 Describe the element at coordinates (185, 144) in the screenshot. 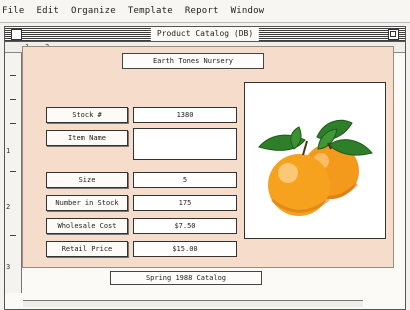

I see `item-name-field` at that location.